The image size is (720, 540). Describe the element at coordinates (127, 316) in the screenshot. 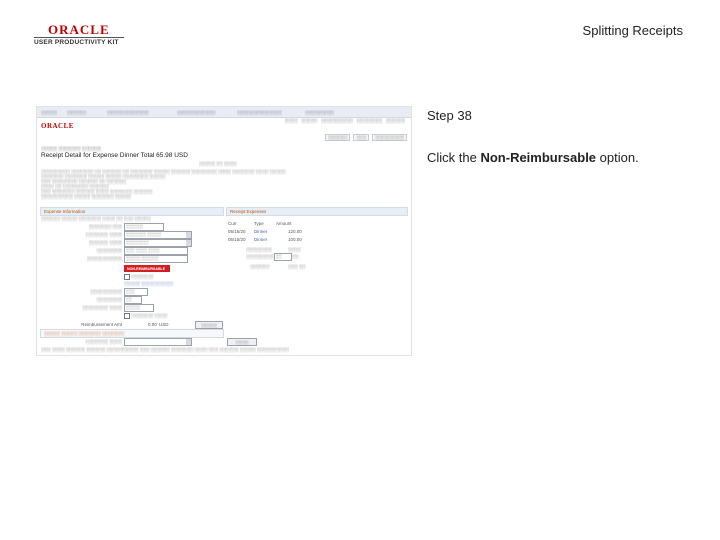

I see `default-rate-checkbox` at that location.